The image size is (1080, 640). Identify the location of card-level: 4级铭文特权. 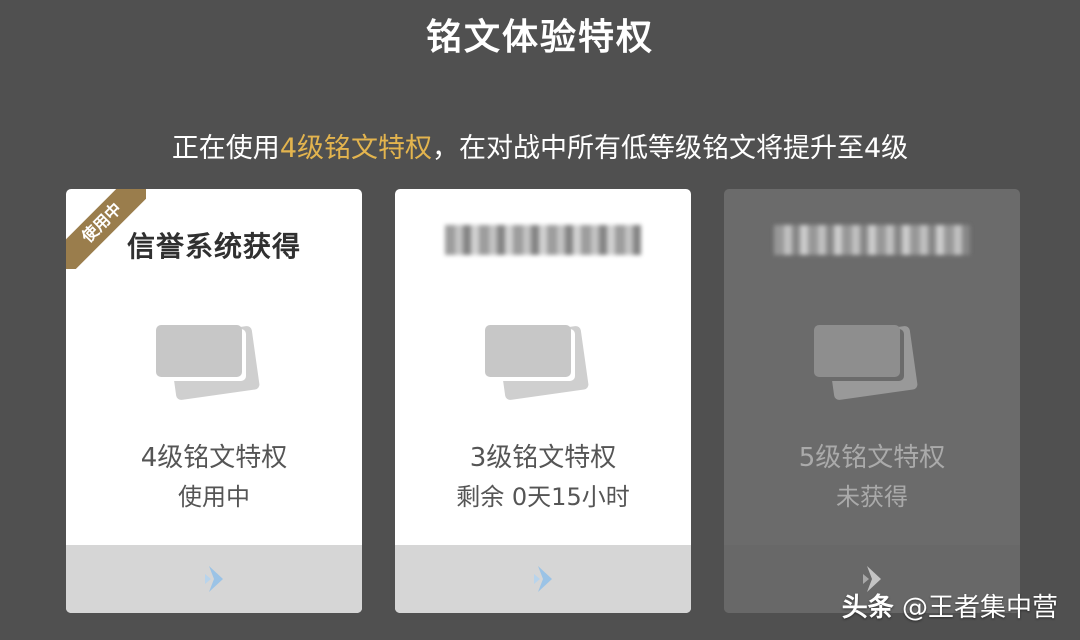
(214, 458).